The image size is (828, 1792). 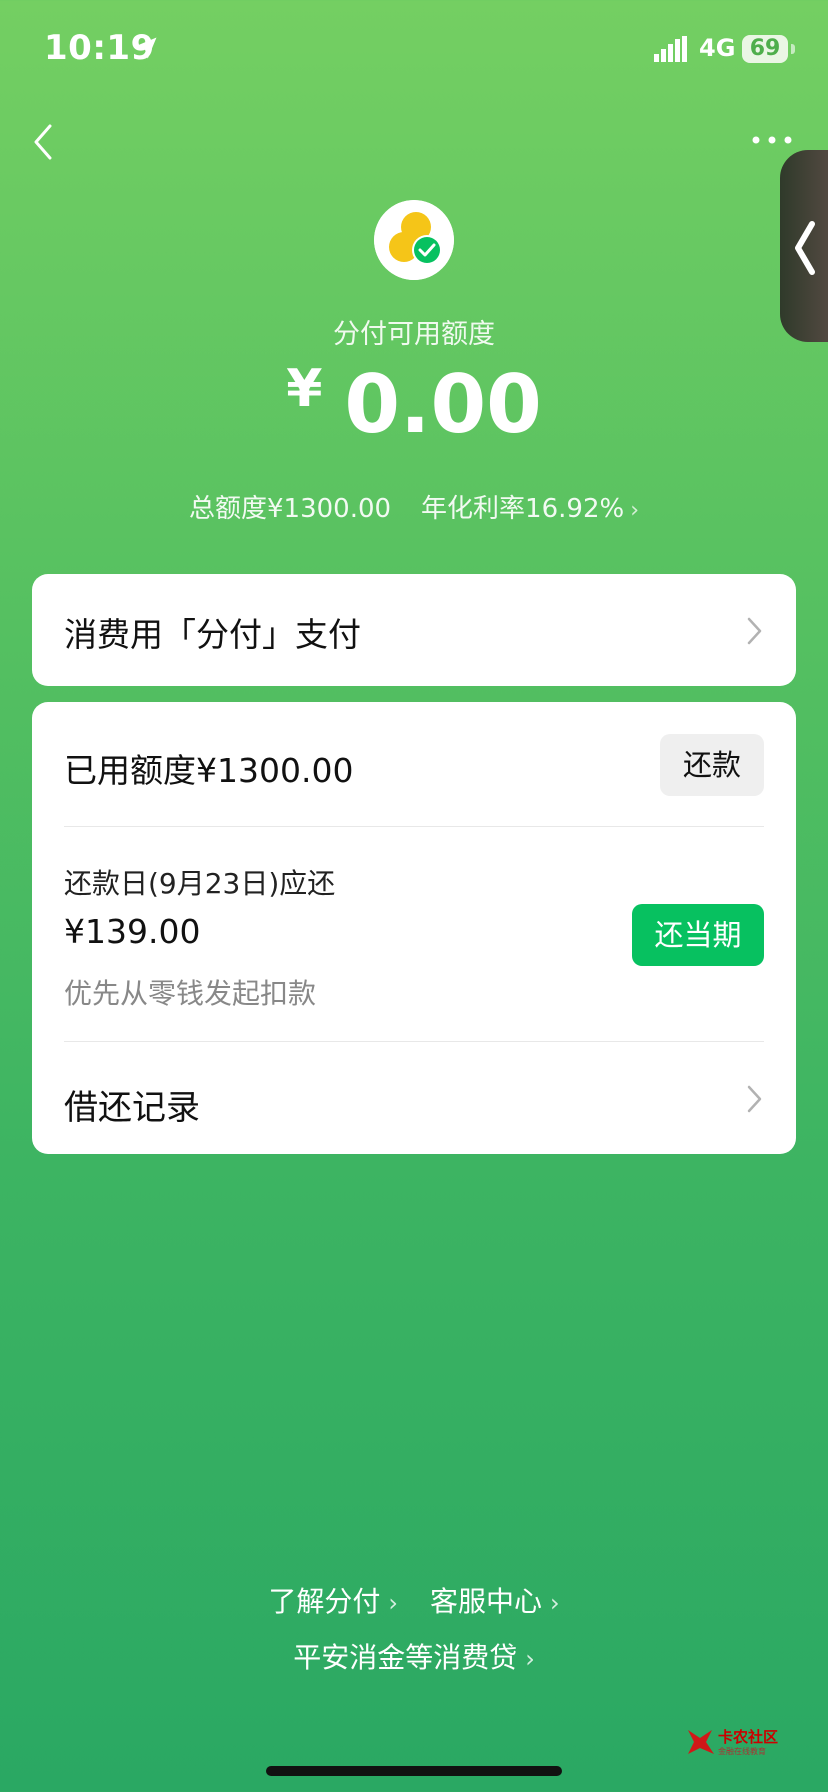 I want to click on fenfu-logo-icon, so click(x=414, y=240).